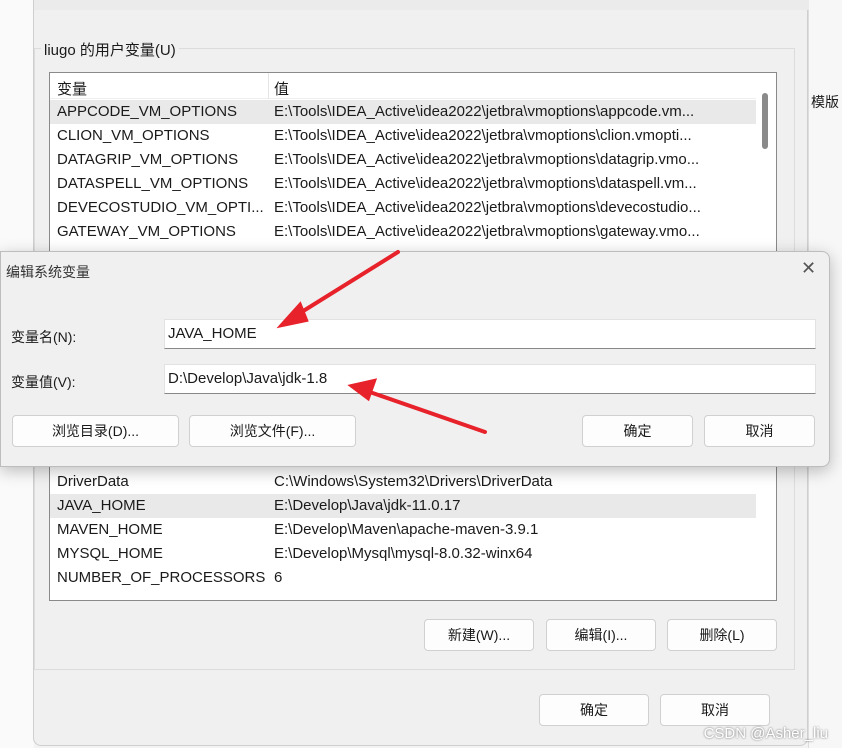 This screenshot has width=842, height=748. Describe the element at coordinates (381, 342) in the screenshot. I see `annotation-arrows` at that location.